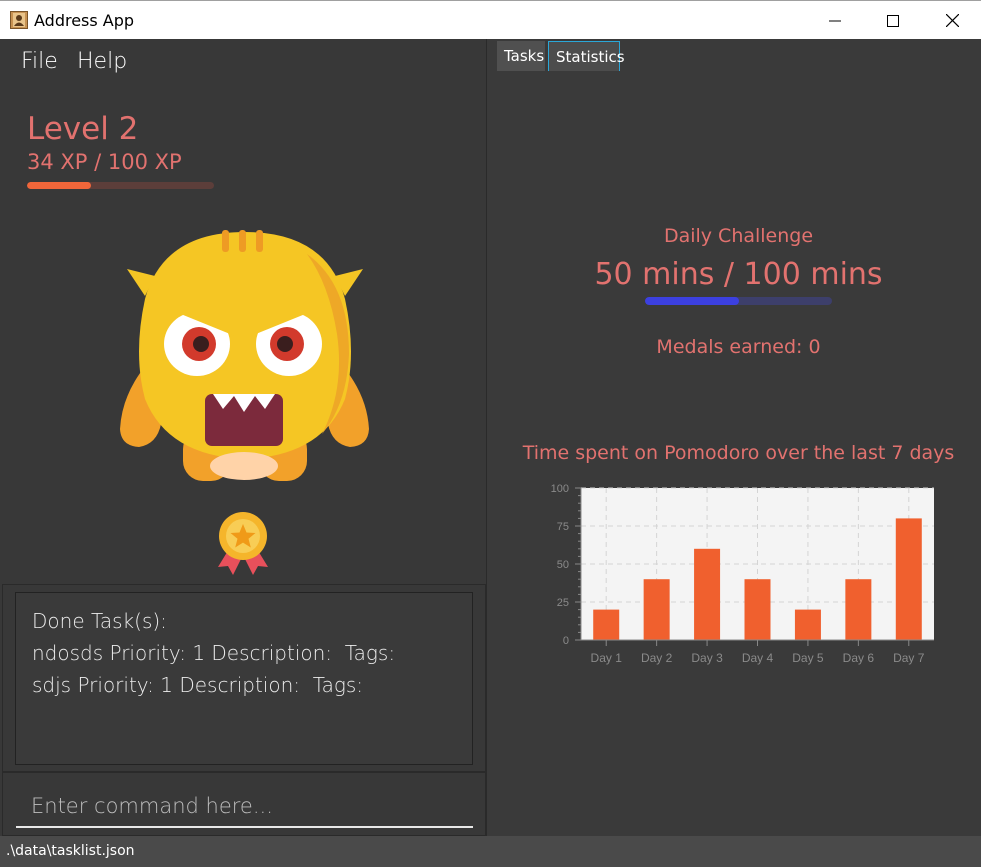  Describe the element at coordinates (19, 20) in the screenshot. I see `address-book-icon` at that location.